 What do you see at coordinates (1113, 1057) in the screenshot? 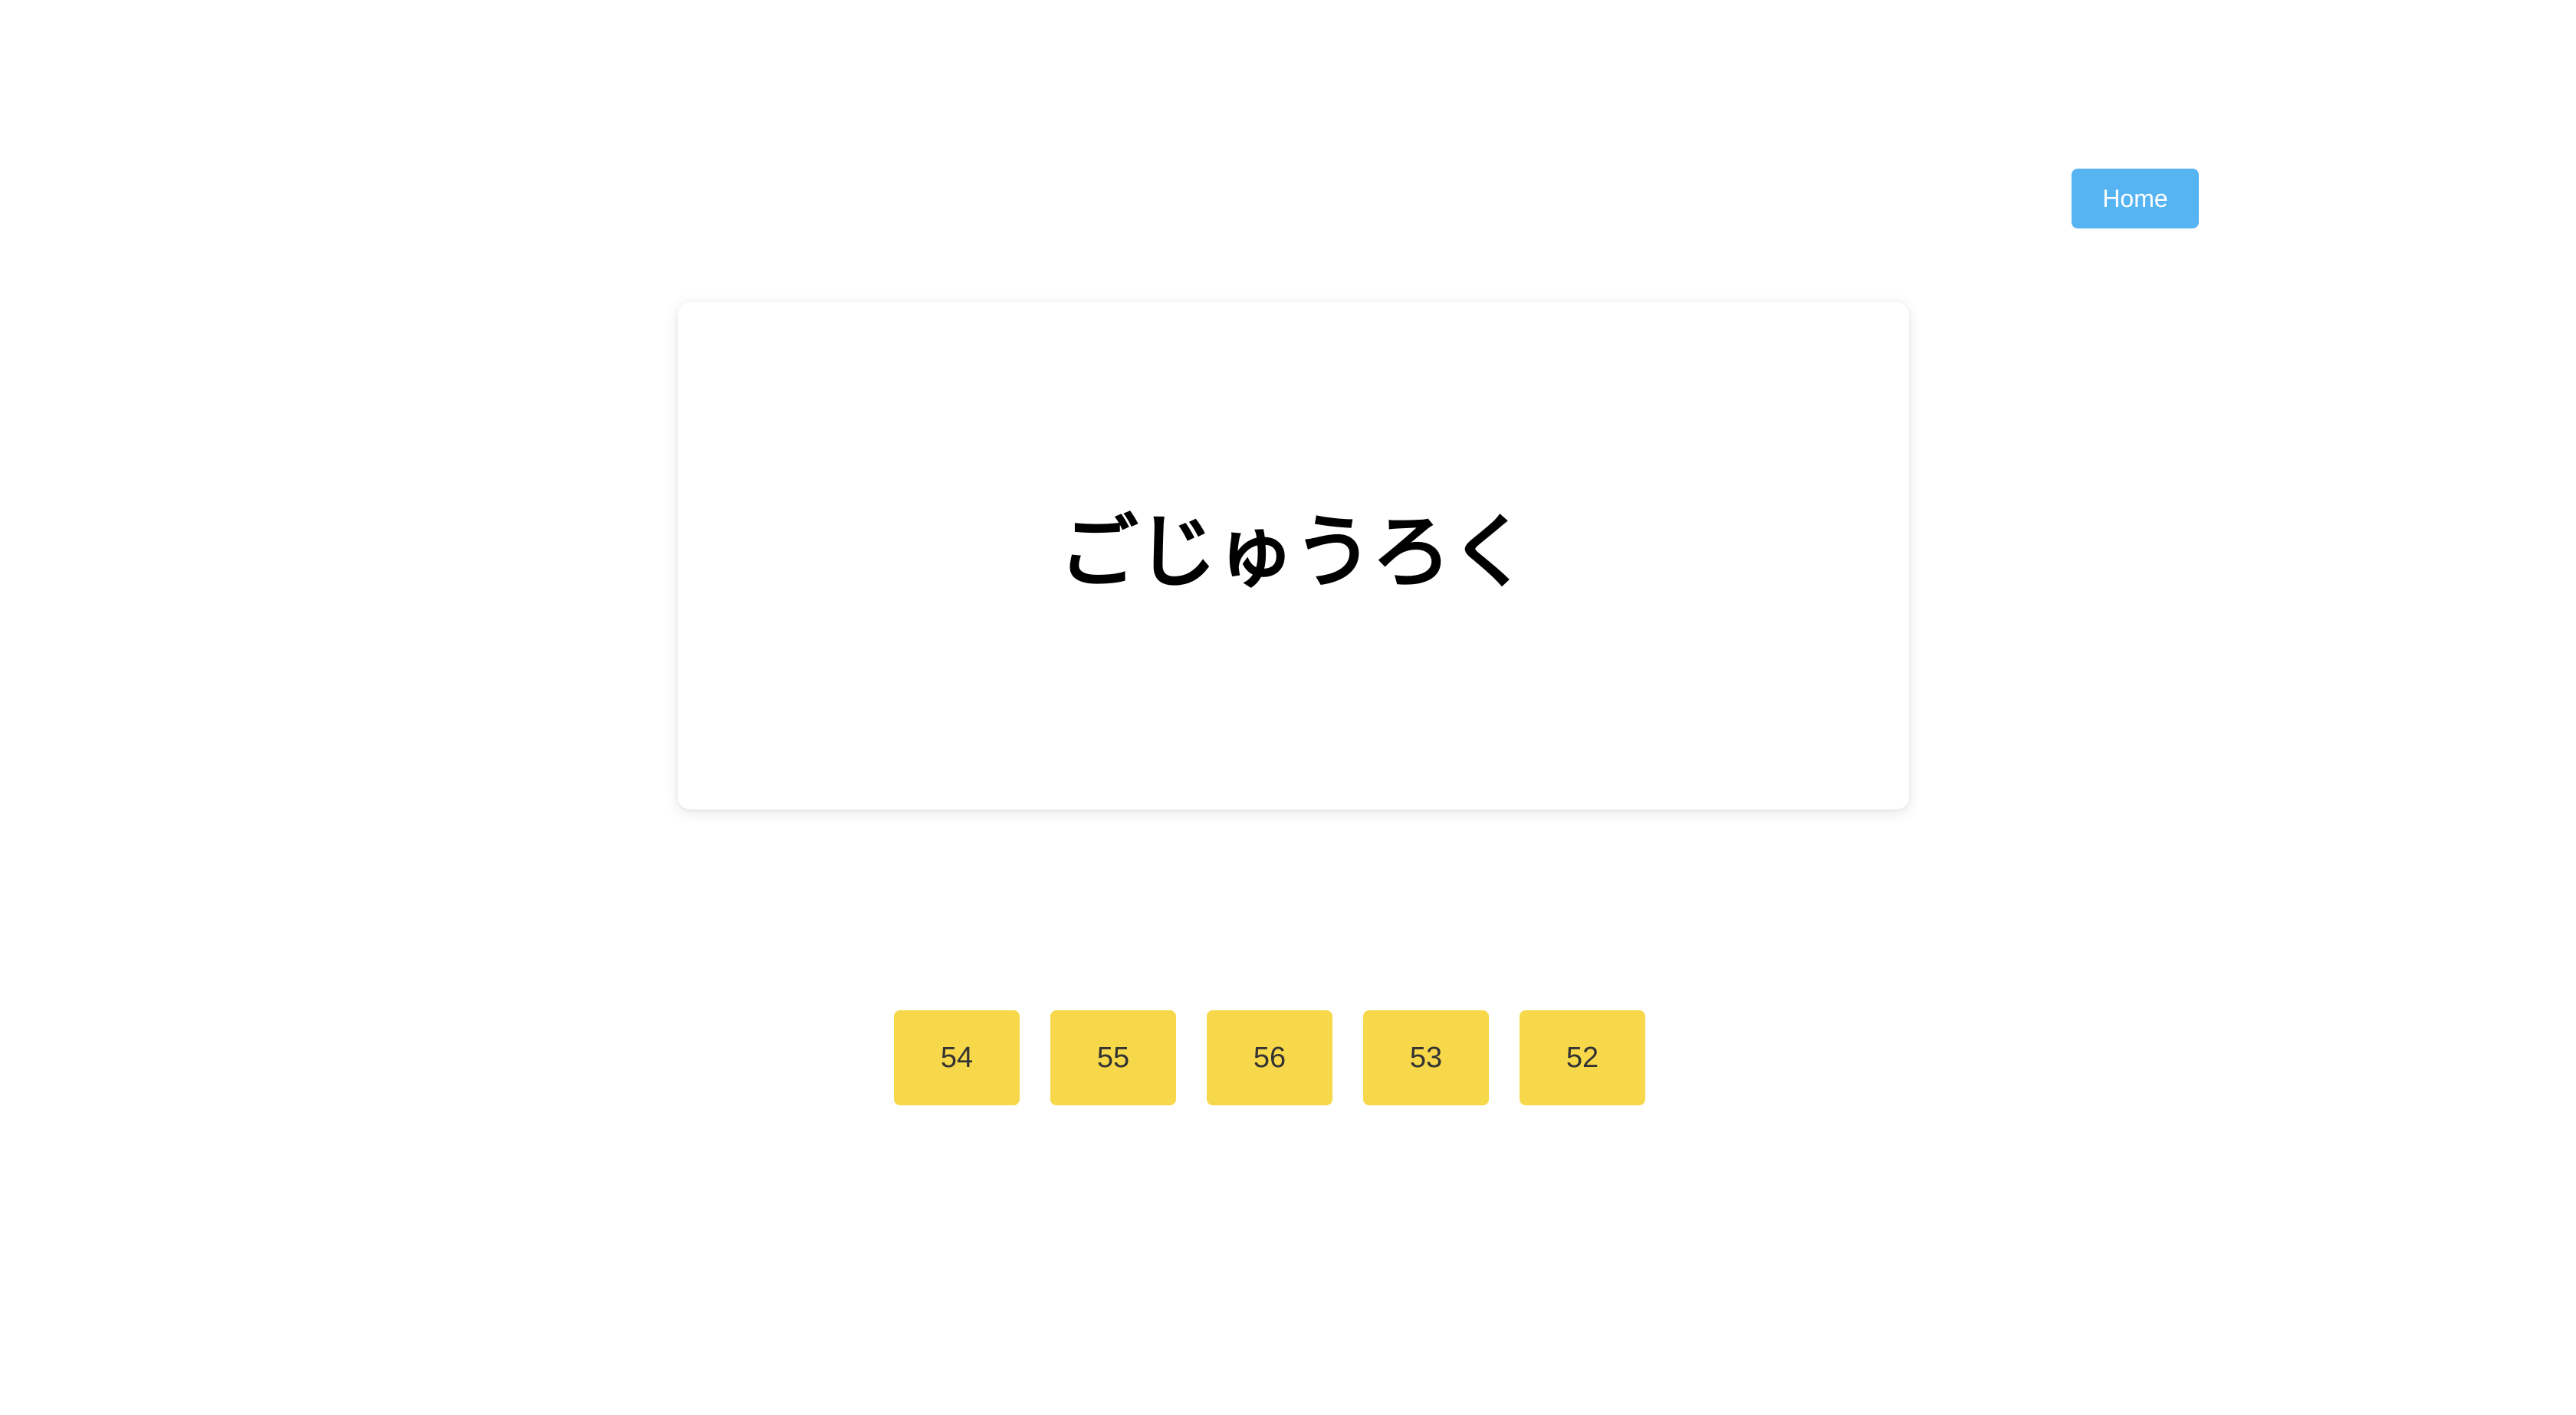
I see `answer-option-2: 55` at bounding box center [1113, 1057].